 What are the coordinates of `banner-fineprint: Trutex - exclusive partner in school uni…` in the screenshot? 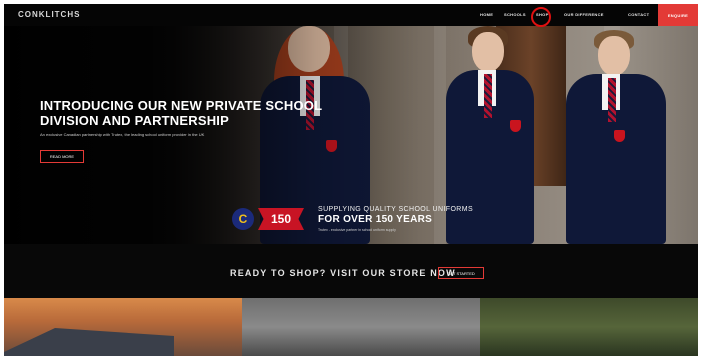 It's located at (357, 230).